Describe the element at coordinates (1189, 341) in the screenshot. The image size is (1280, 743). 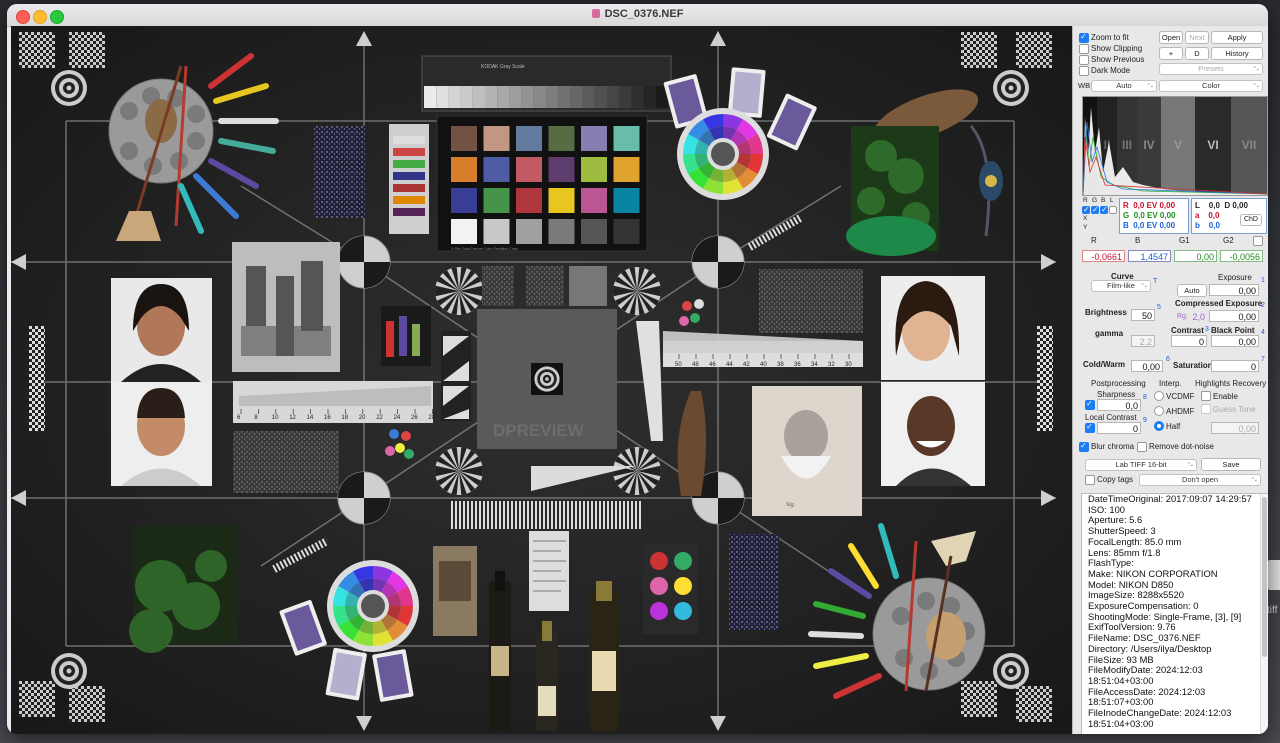
I see `contrast-field: 0` at that location.